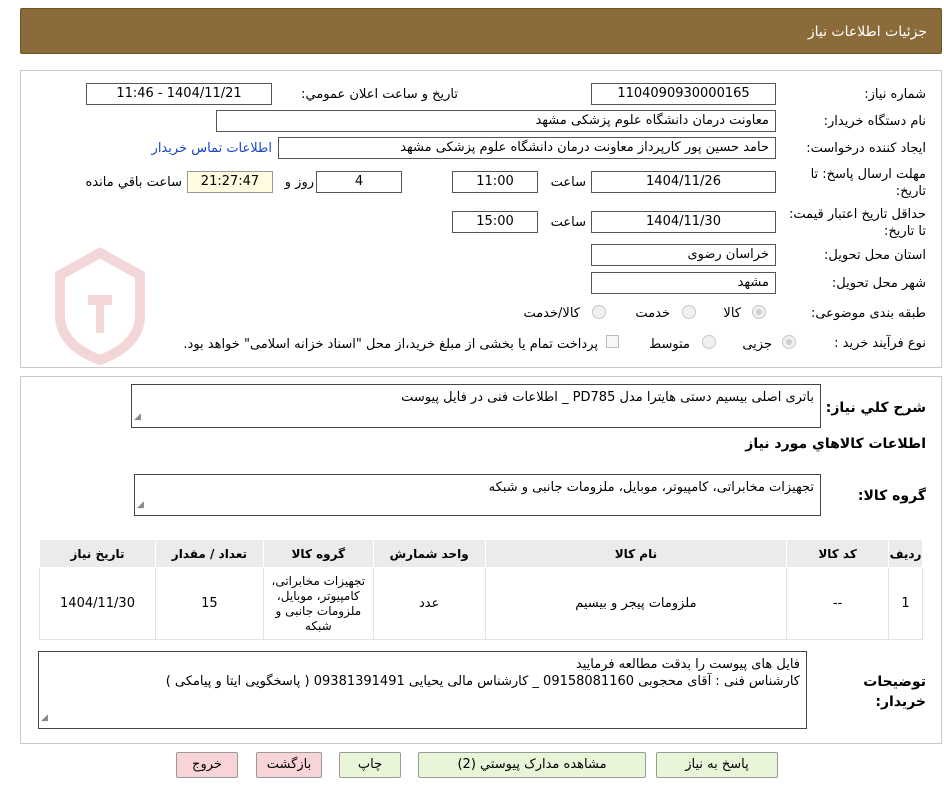 Image resolution: width=944 pixels, height=798 pixels. What do you see at coordinates (905, 553) in the screenshot?
I see `col-row-header: رديف` at bounding box center [905, 553].